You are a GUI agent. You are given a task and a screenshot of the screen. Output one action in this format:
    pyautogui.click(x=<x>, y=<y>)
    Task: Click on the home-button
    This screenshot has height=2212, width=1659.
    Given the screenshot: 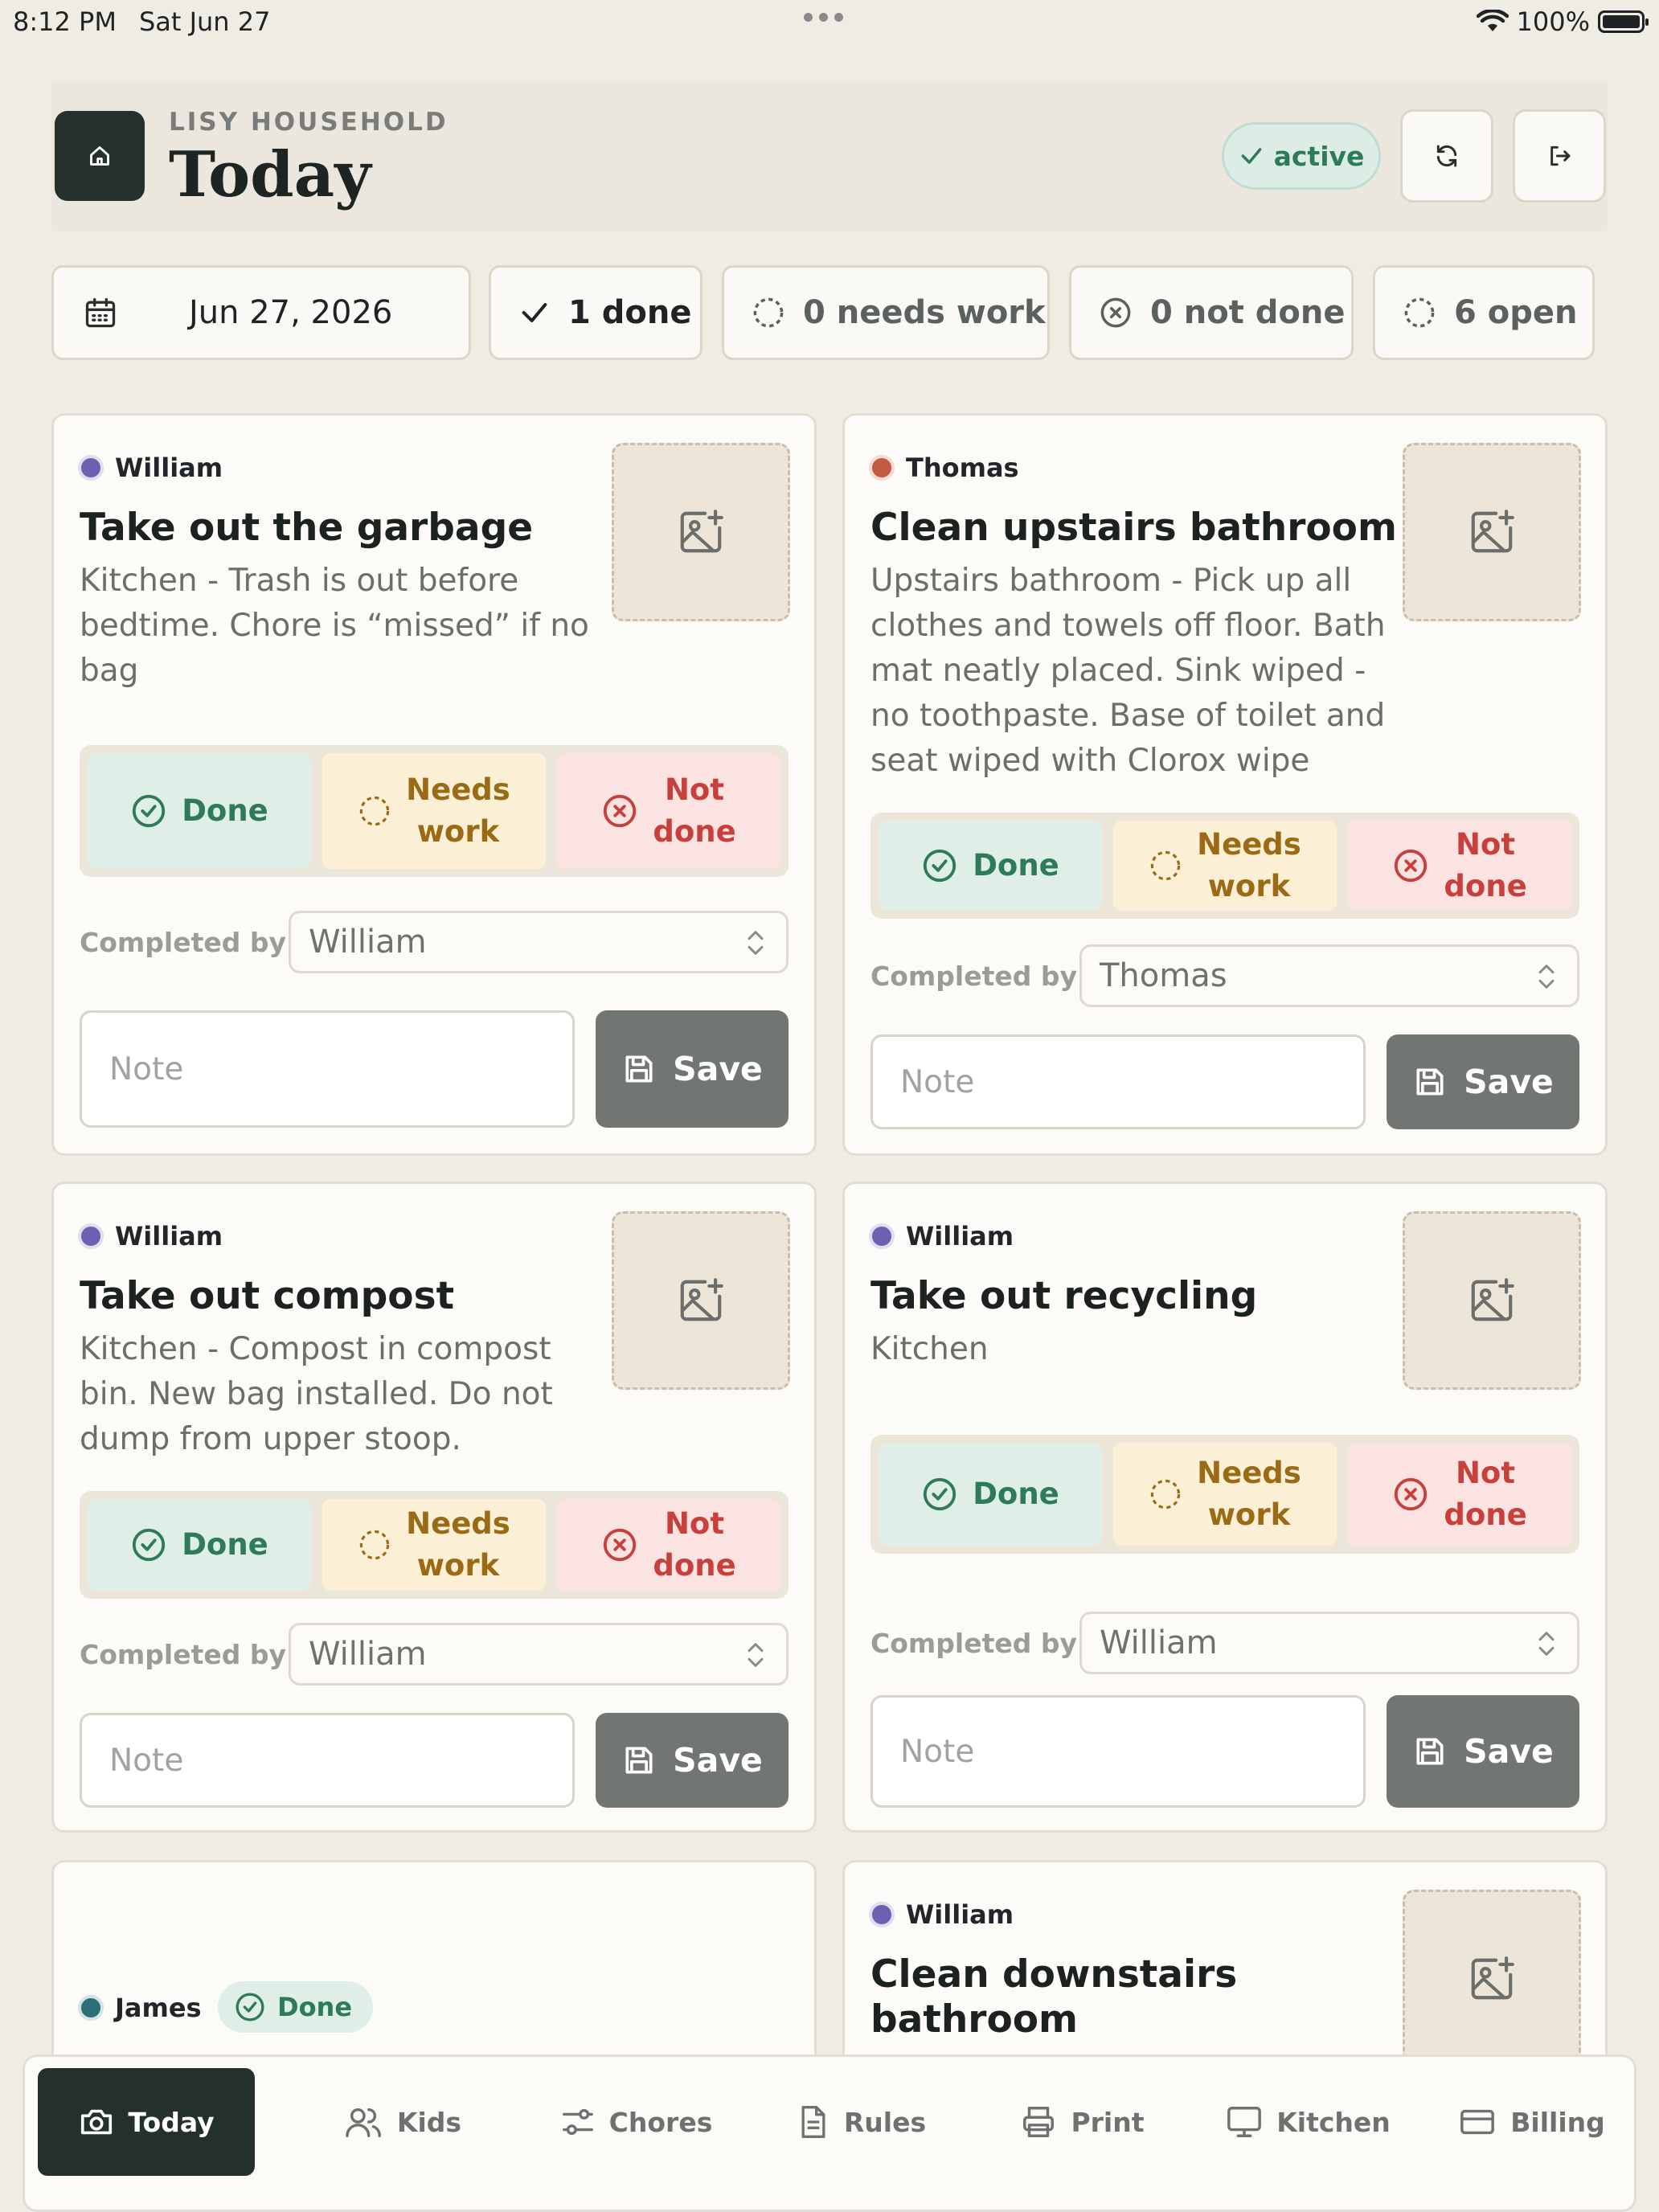 What is the action you would take?
    pyautogui.click(x=100, y=156)
    